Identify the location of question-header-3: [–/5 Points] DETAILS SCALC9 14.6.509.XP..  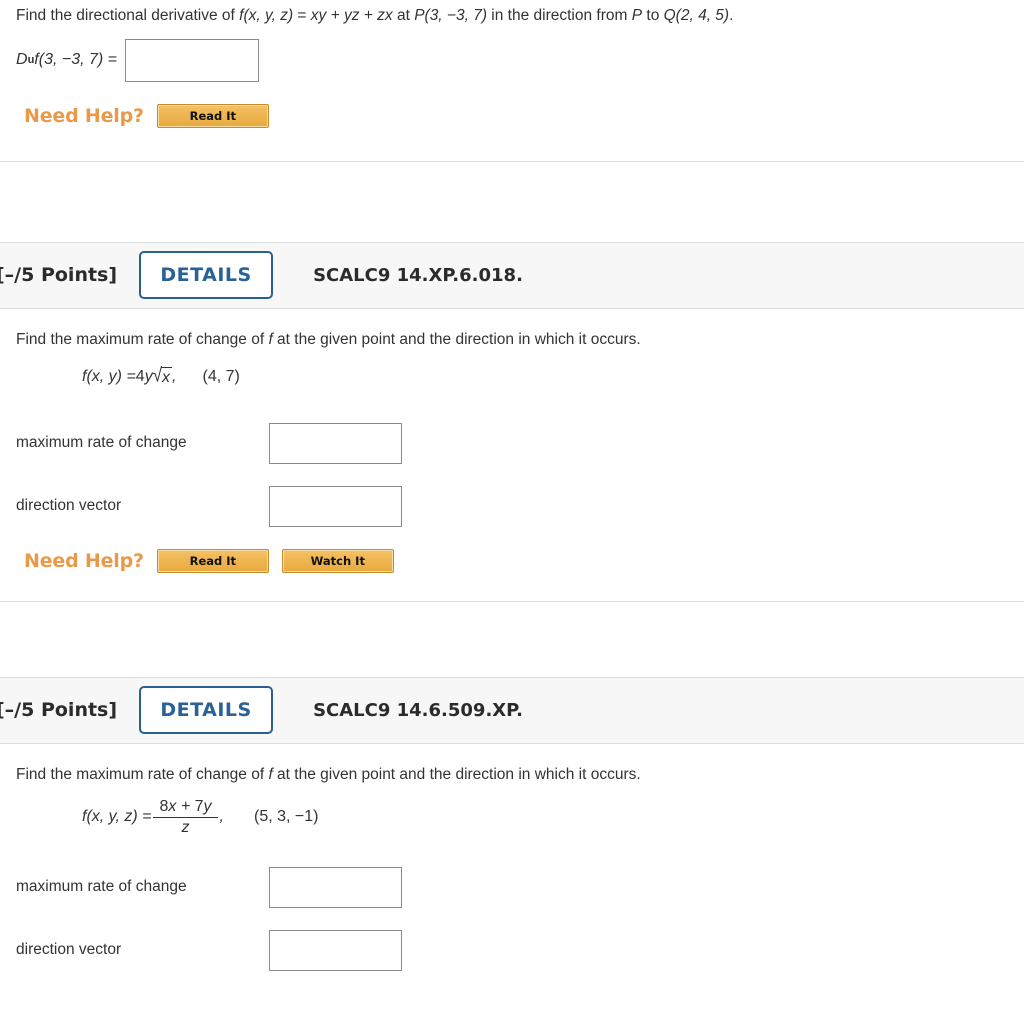
(512, 710).